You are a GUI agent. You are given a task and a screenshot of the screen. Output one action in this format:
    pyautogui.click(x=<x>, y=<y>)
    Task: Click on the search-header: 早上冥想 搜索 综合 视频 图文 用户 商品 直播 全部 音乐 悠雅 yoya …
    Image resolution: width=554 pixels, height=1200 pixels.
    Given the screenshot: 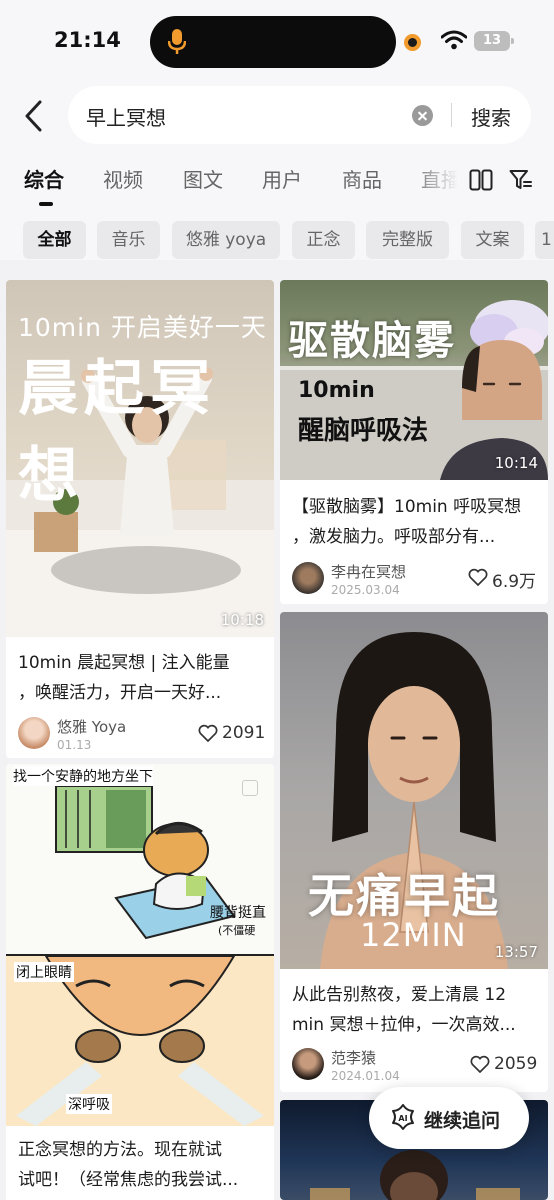 What is the action you would take?
    pyautogui.click(x=277, y=172)
    